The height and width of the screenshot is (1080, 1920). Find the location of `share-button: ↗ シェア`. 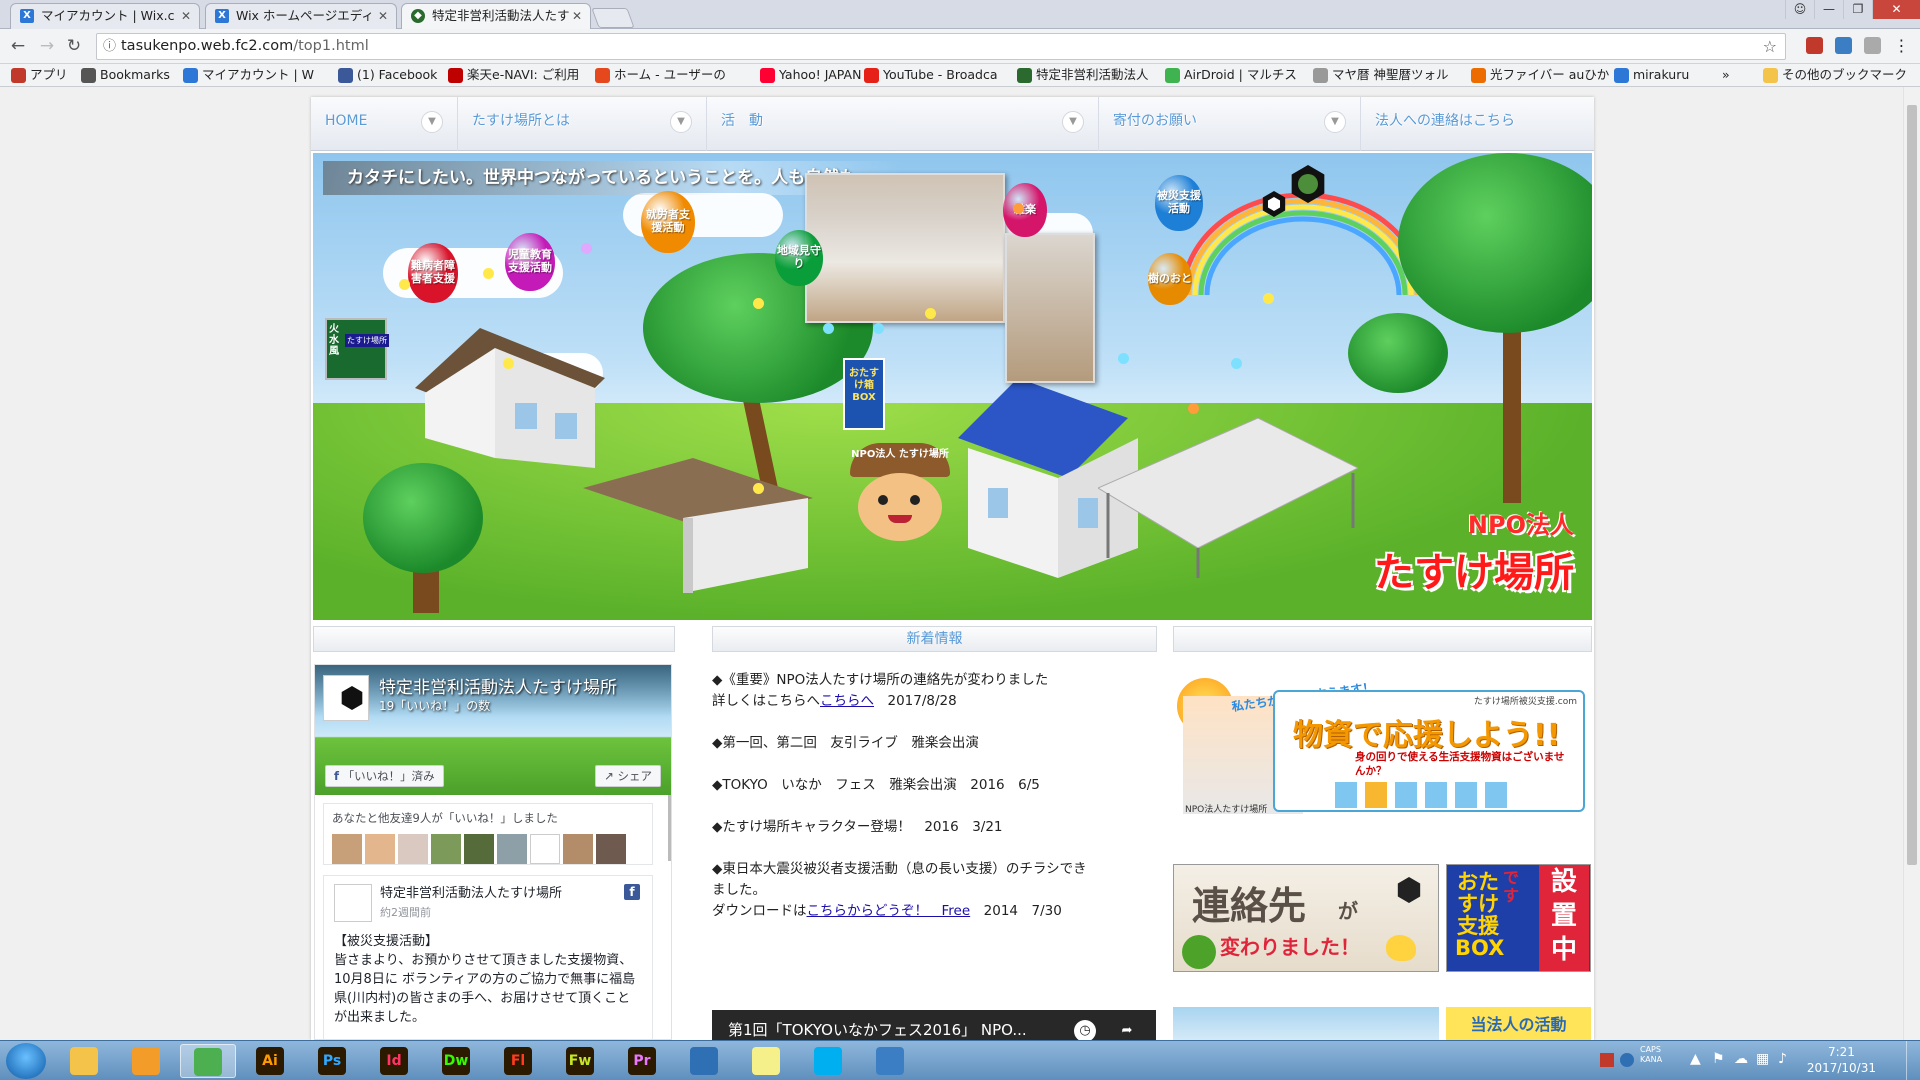

share-button: ↗ シェア is located at coordinates (628, 776).